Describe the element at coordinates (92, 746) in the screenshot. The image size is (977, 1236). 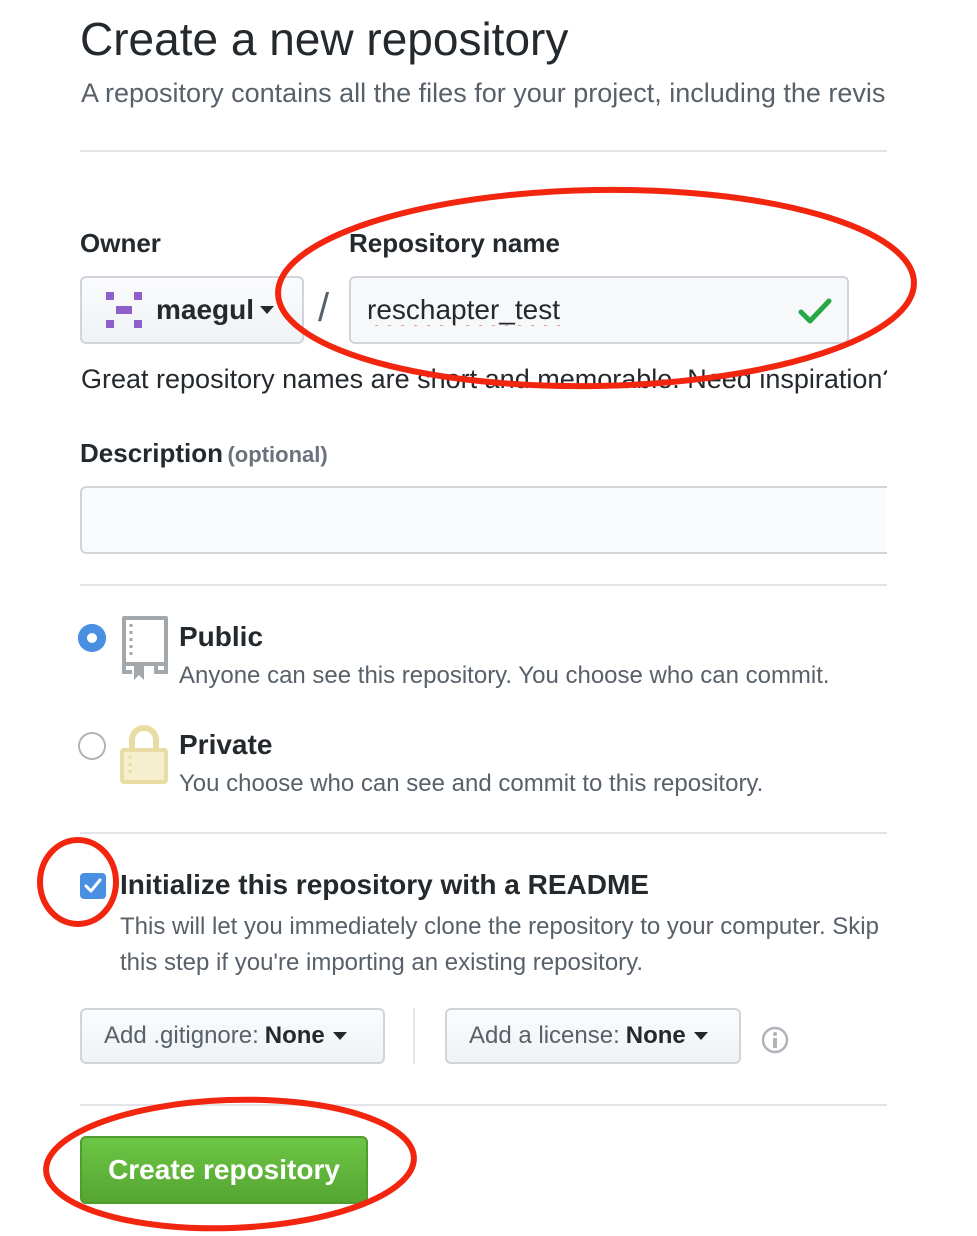
I see `private-radio` at that location.